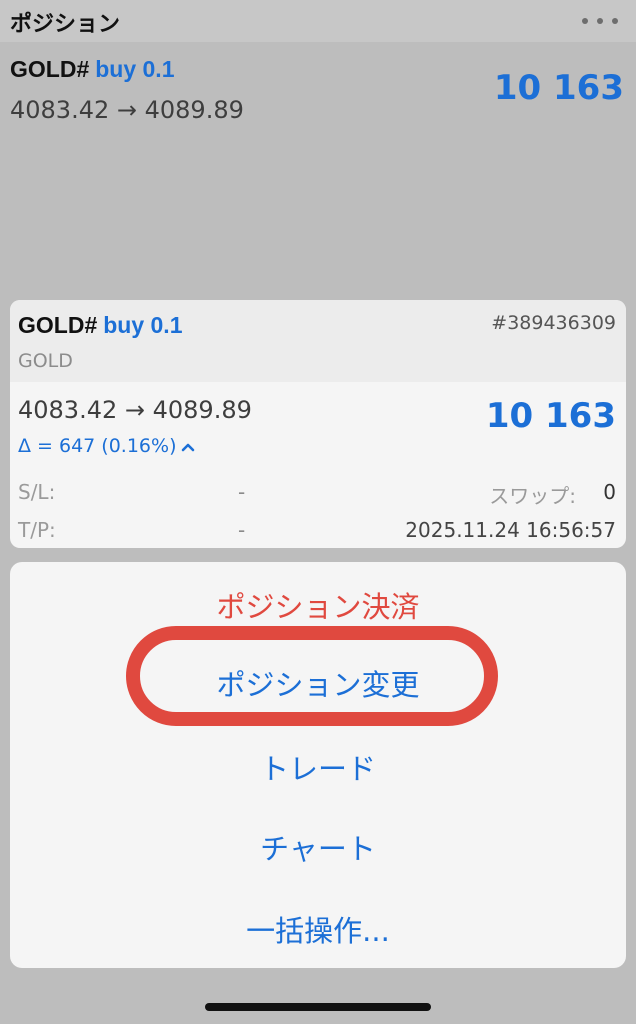 The height and width of the screenshot is (1024, 636). What do you see at coordinates (92, 69) in the screenshot?
I see `position-symbol: GOLD# buy 0.1` at bounding box center [92, 69].